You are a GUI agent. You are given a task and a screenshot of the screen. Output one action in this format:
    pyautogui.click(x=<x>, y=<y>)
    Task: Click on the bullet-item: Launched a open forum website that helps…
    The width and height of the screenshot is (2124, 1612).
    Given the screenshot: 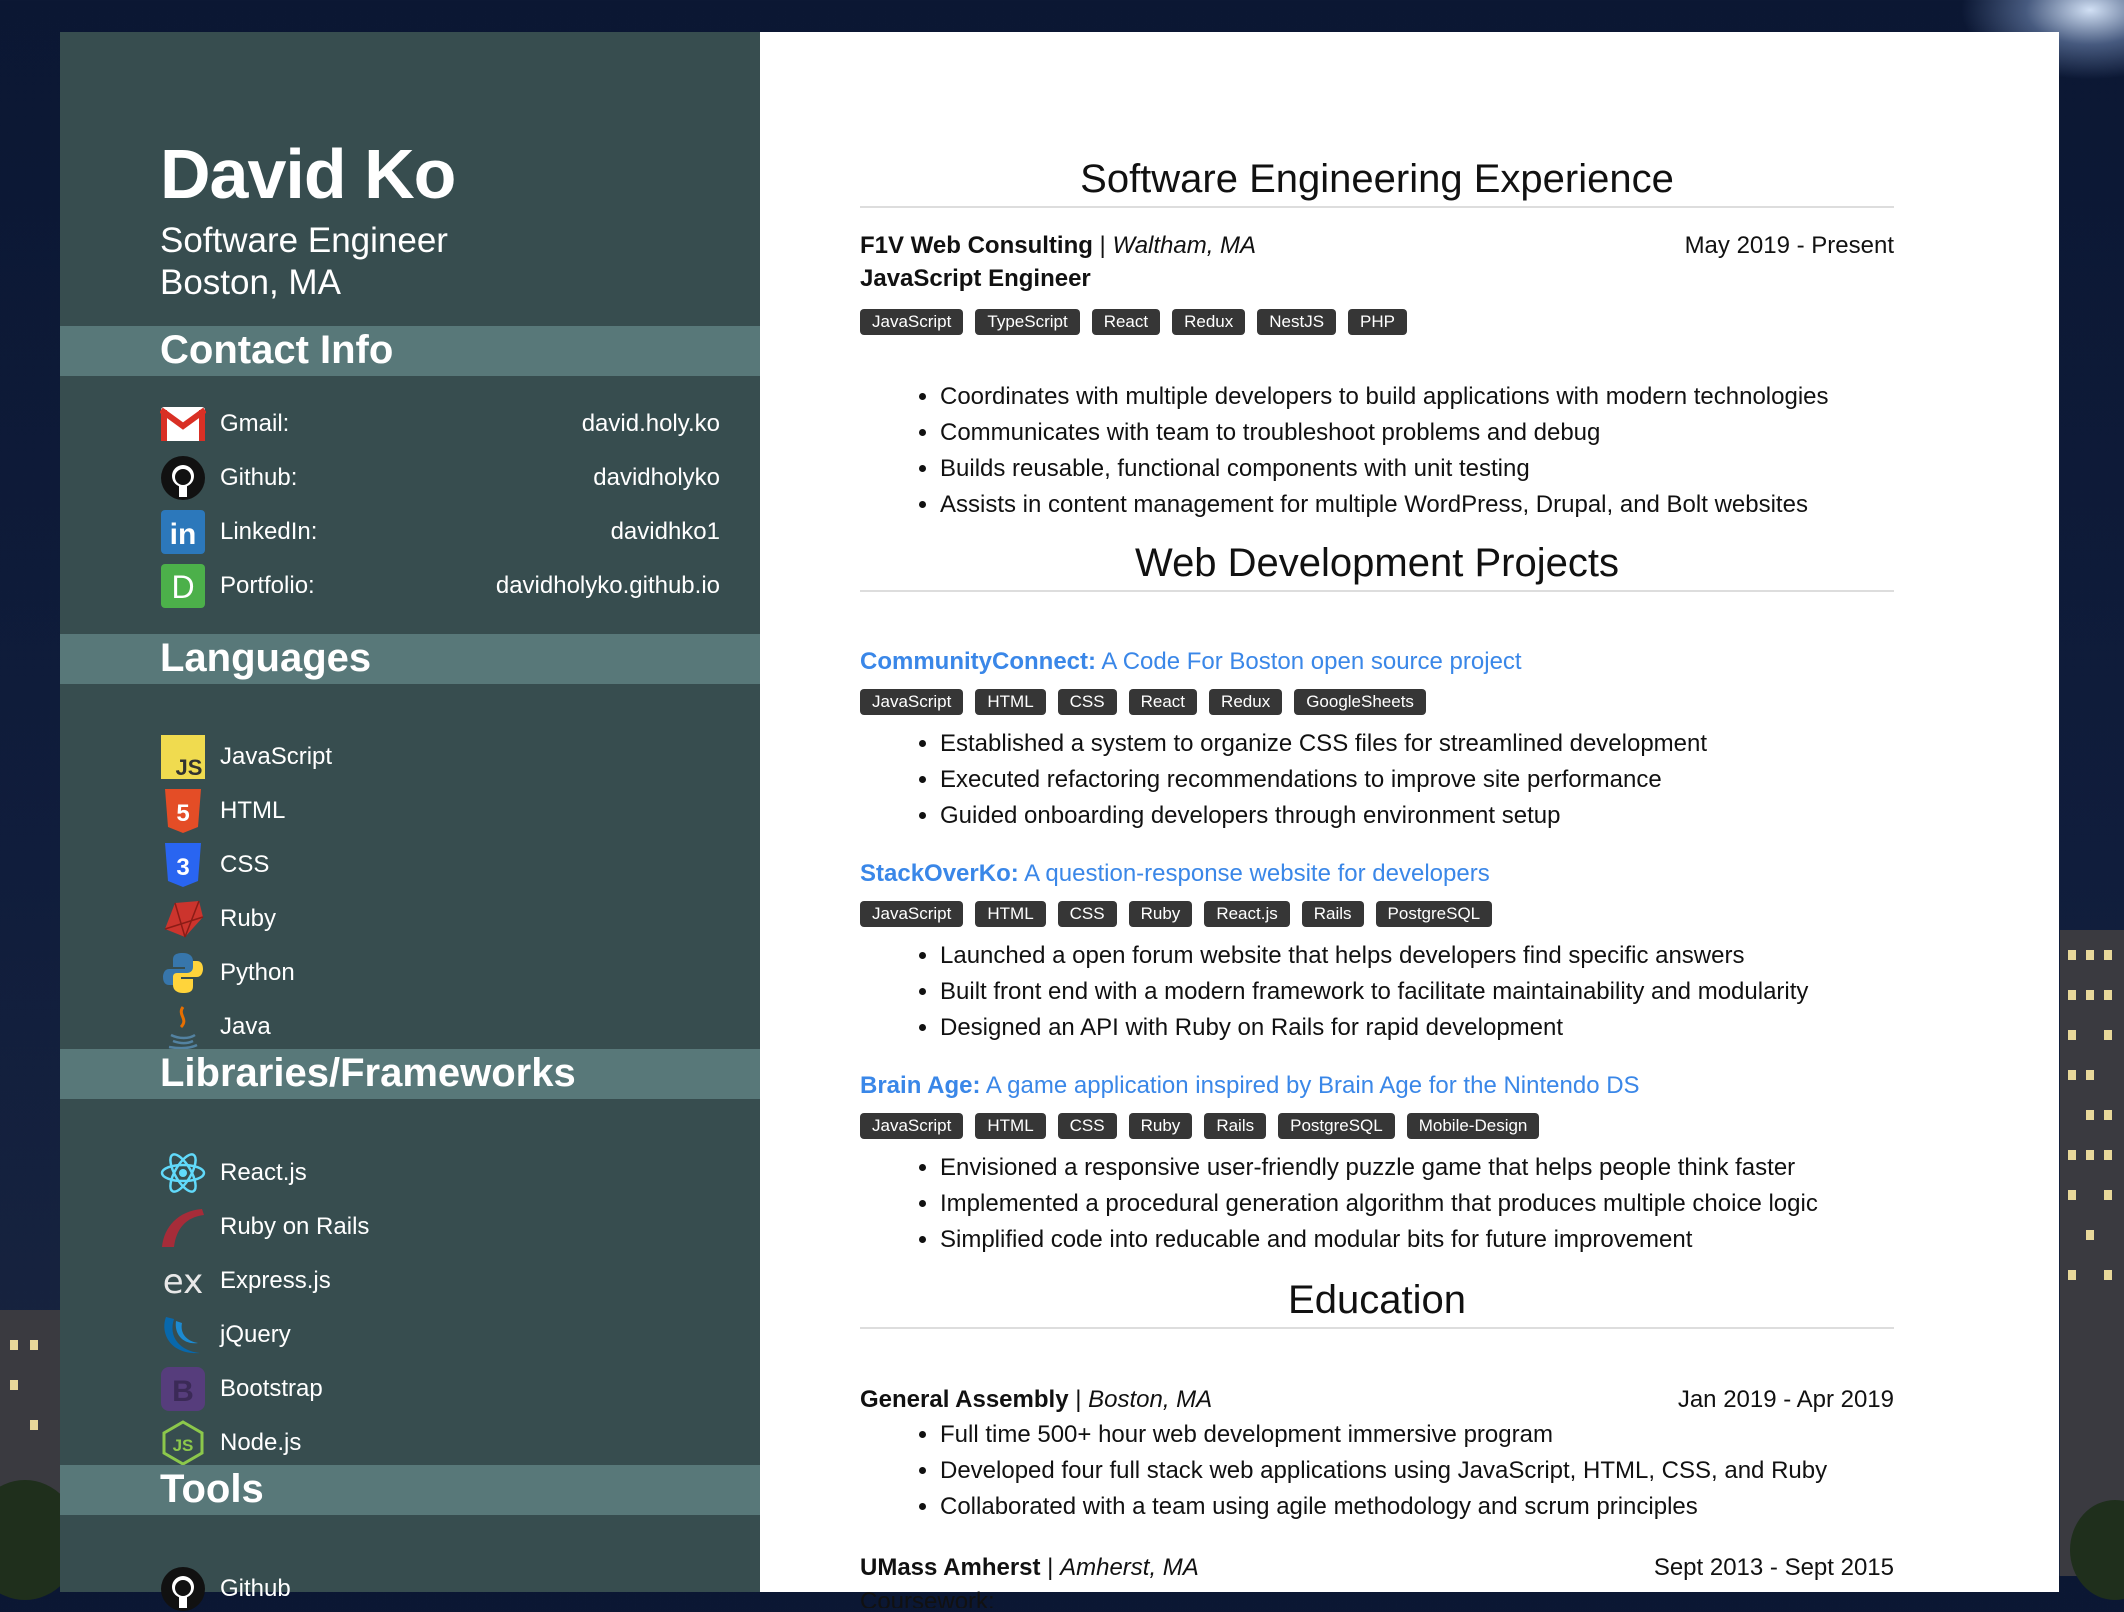 What is the action you would take?
    pyautogui.click(x=1374, y=956)
    